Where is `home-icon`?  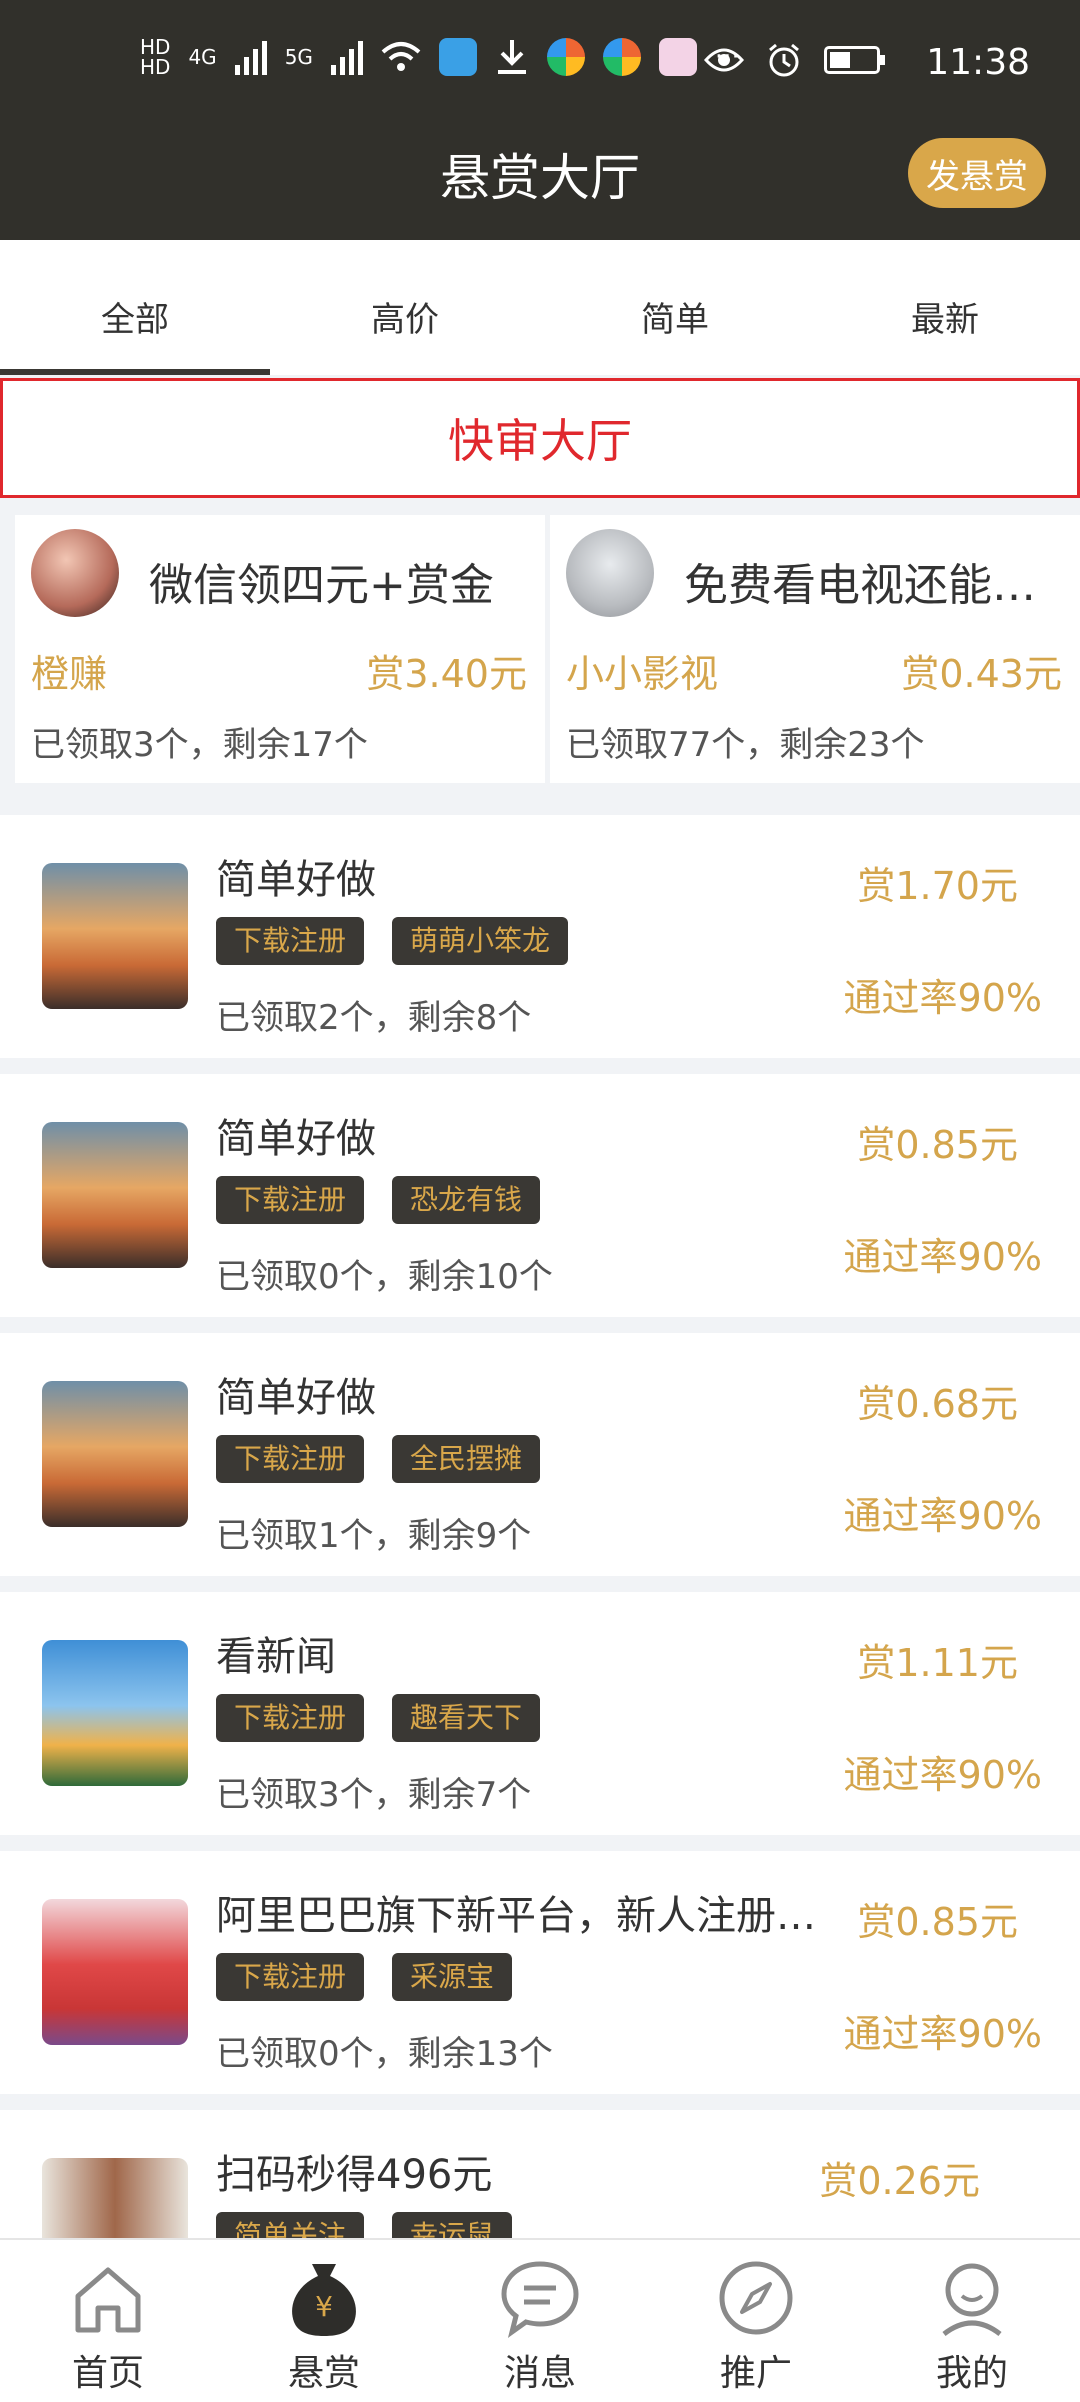
home-icon is located at coordinates (108, 2300).